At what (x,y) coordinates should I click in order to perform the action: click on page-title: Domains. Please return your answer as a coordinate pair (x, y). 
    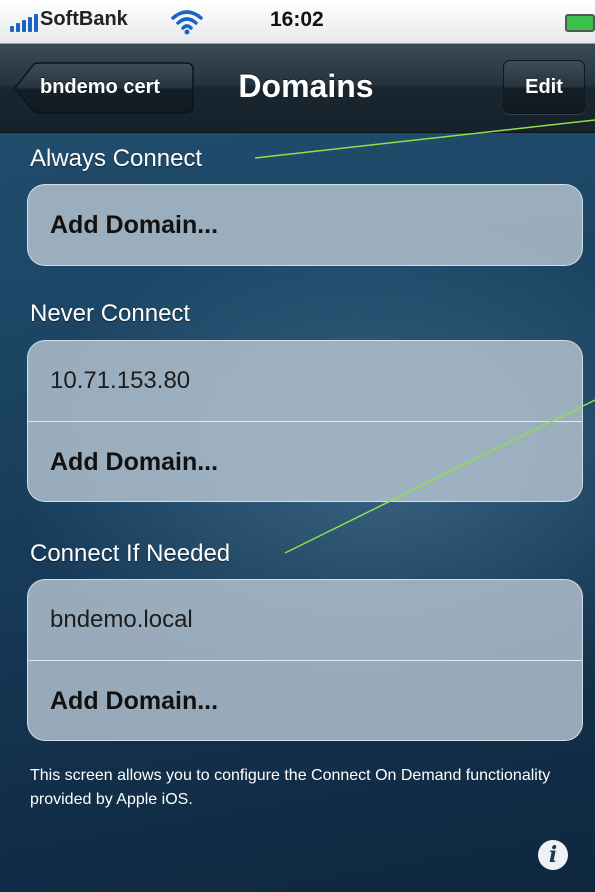
    Looking at the image, I should click on (306, 86).